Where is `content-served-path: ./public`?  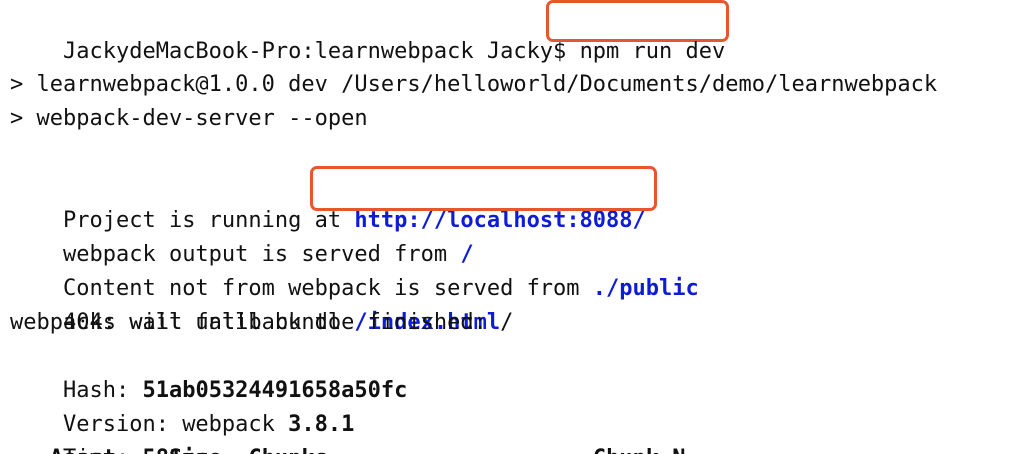
content-served-path: ./public is located at coordinates (645, 288).